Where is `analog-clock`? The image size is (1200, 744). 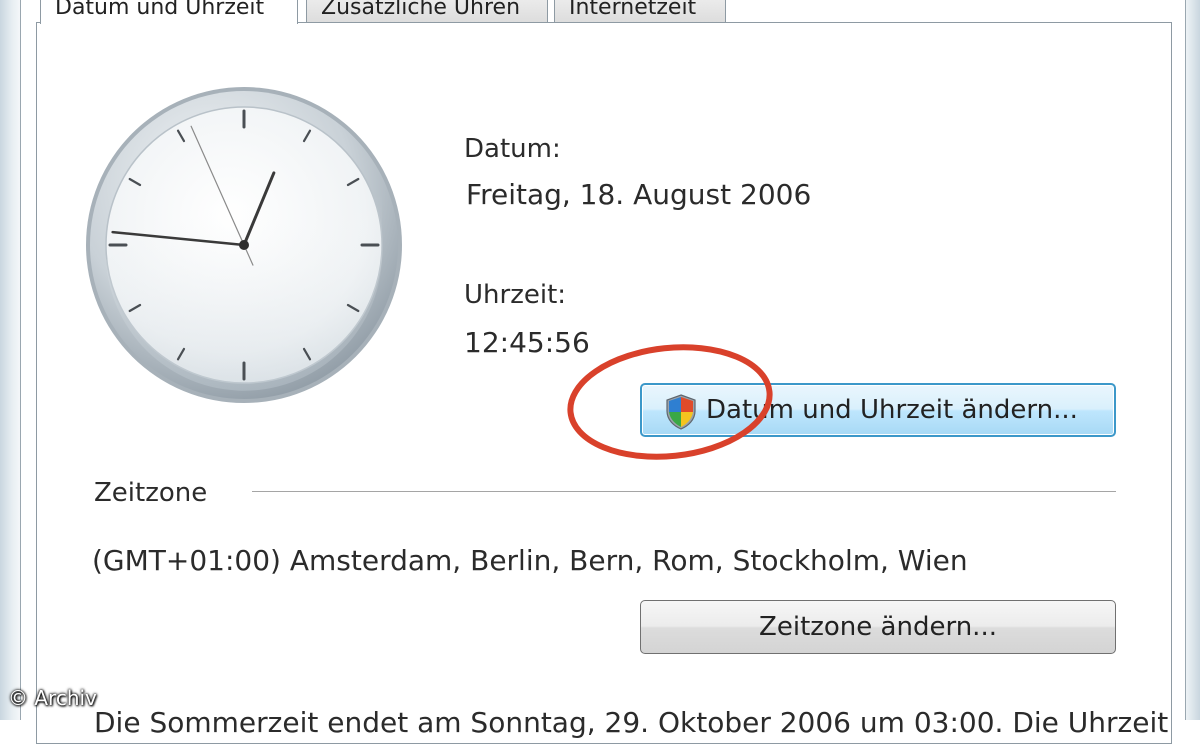 analog-clock is located at coordinates (244, 245).